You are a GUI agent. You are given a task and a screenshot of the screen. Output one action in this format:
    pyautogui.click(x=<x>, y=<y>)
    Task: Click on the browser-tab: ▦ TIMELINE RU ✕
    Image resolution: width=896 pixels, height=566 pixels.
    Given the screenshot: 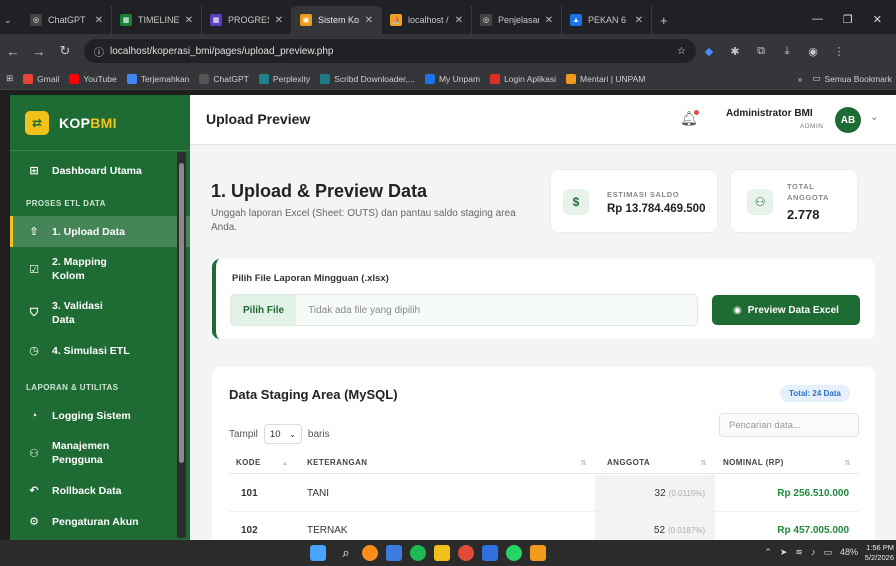 What is the action you would take?
    pyautogui.click(x=157, y=20)
    